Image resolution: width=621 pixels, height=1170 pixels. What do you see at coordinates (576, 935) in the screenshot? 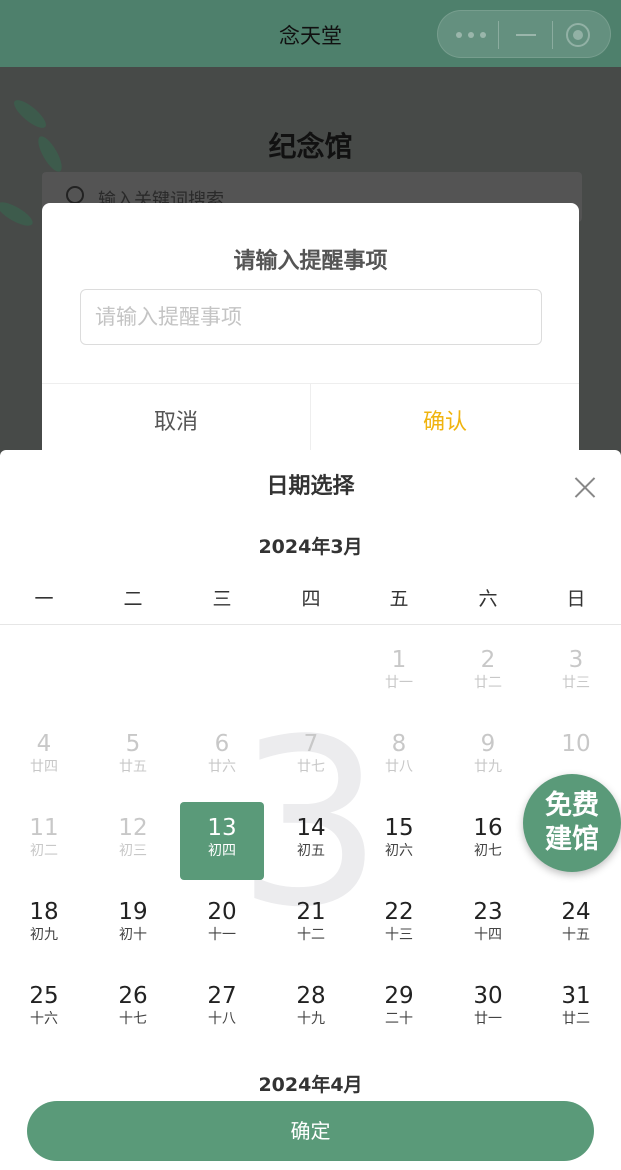
I see `lunar-date: 十五` at bounding box center [576, 935].